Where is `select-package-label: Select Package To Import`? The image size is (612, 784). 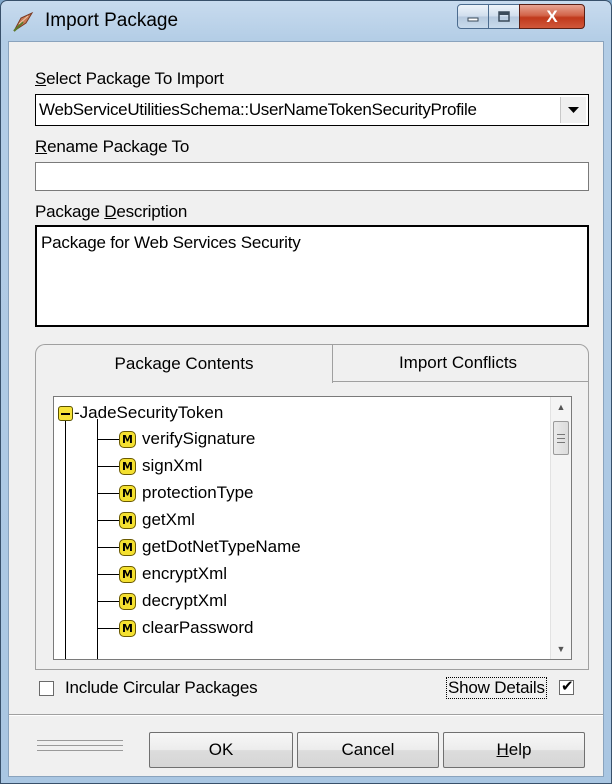
select-package-label: Select Package To Import is located at coordinates (129, 78).